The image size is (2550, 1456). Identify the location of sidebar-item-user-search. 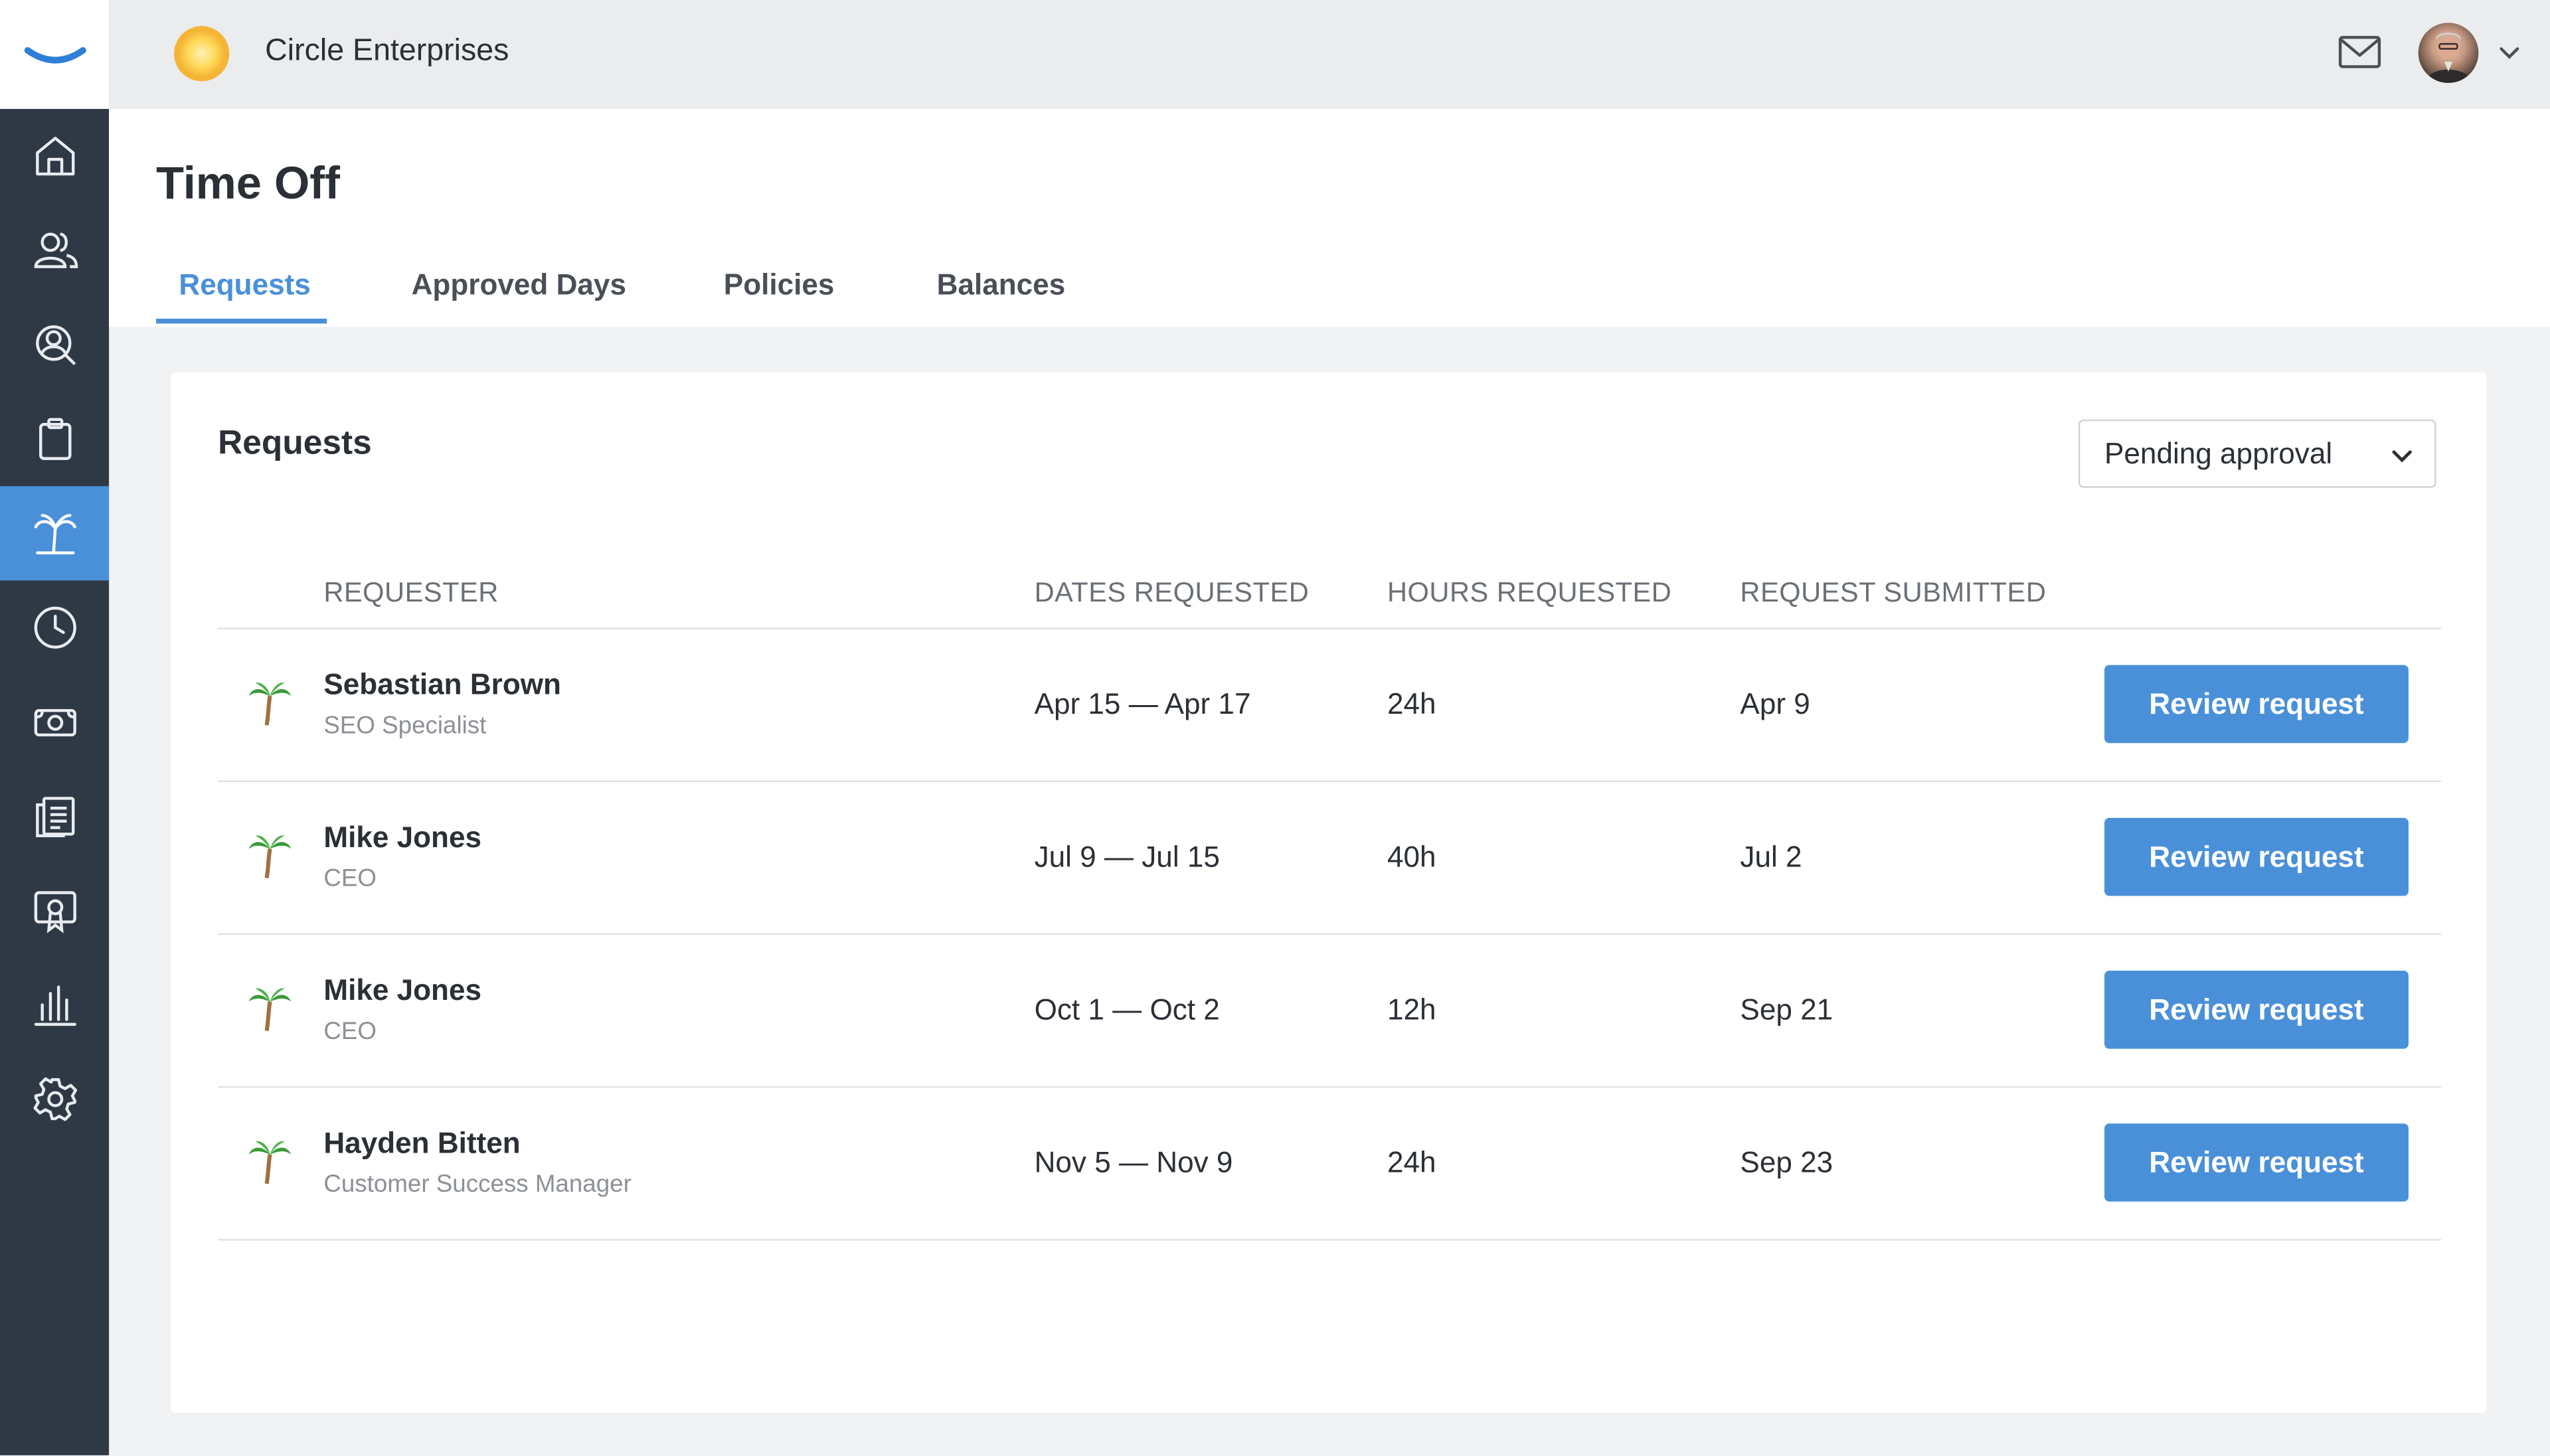
(54, 344).